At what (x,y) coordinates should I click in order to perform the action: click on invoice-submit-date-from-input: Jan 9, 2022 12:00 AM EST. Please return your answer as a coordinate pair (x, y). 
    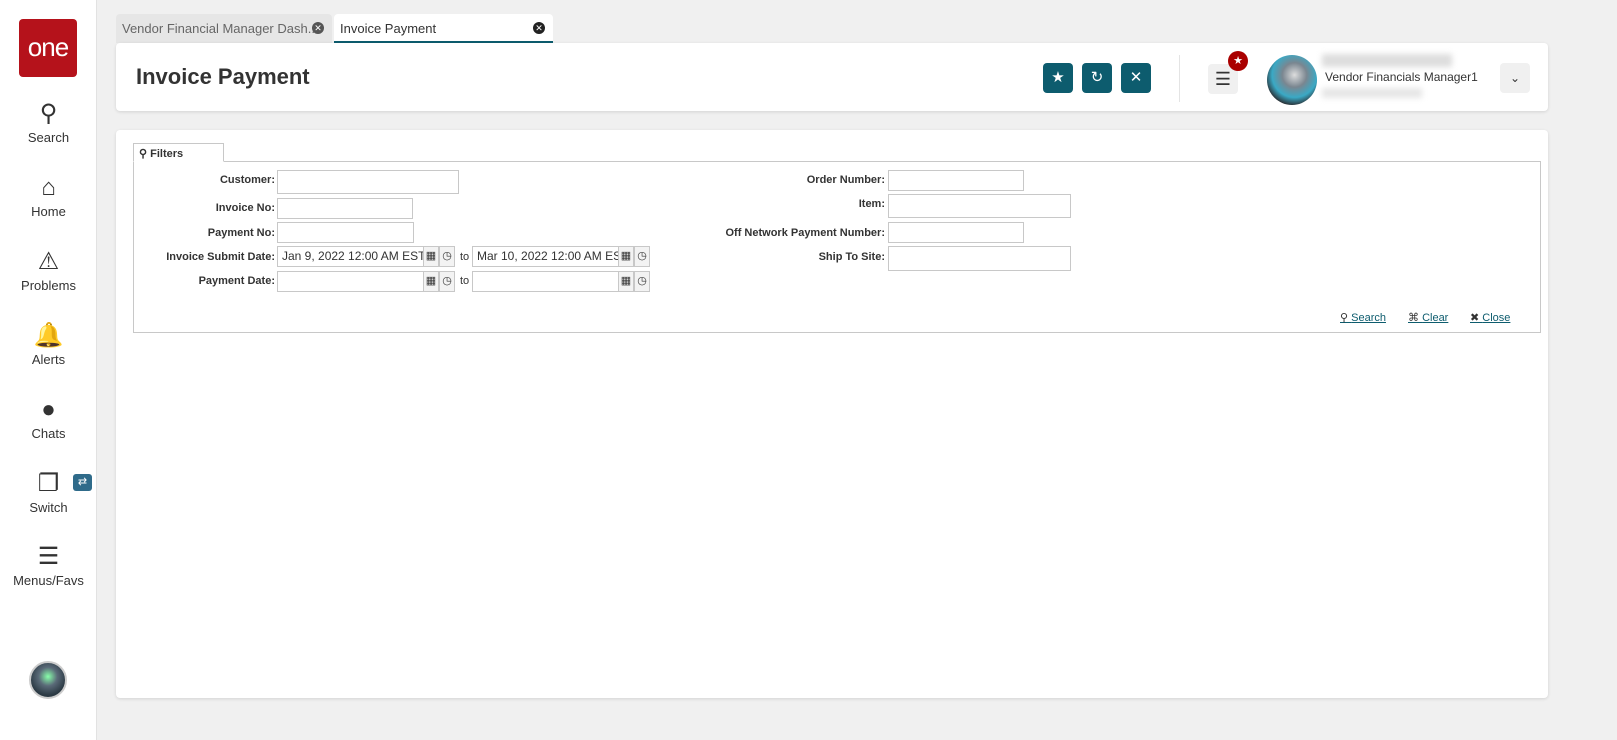
    Looking at the image, I should click on (350, 256).